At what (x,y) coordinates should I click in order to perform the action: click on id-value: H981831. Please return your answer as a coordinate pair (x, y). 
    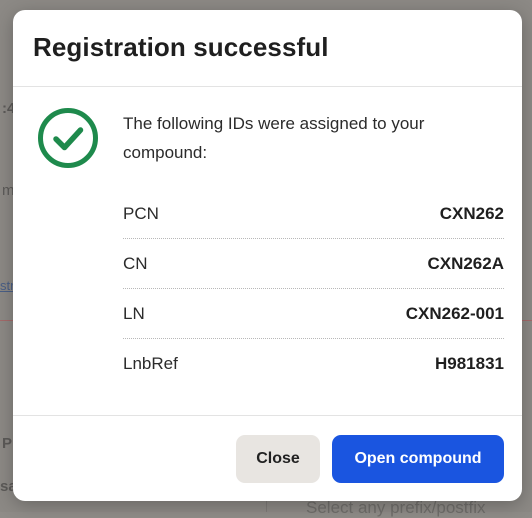
    Looking at the image, I should click on (469, 363).